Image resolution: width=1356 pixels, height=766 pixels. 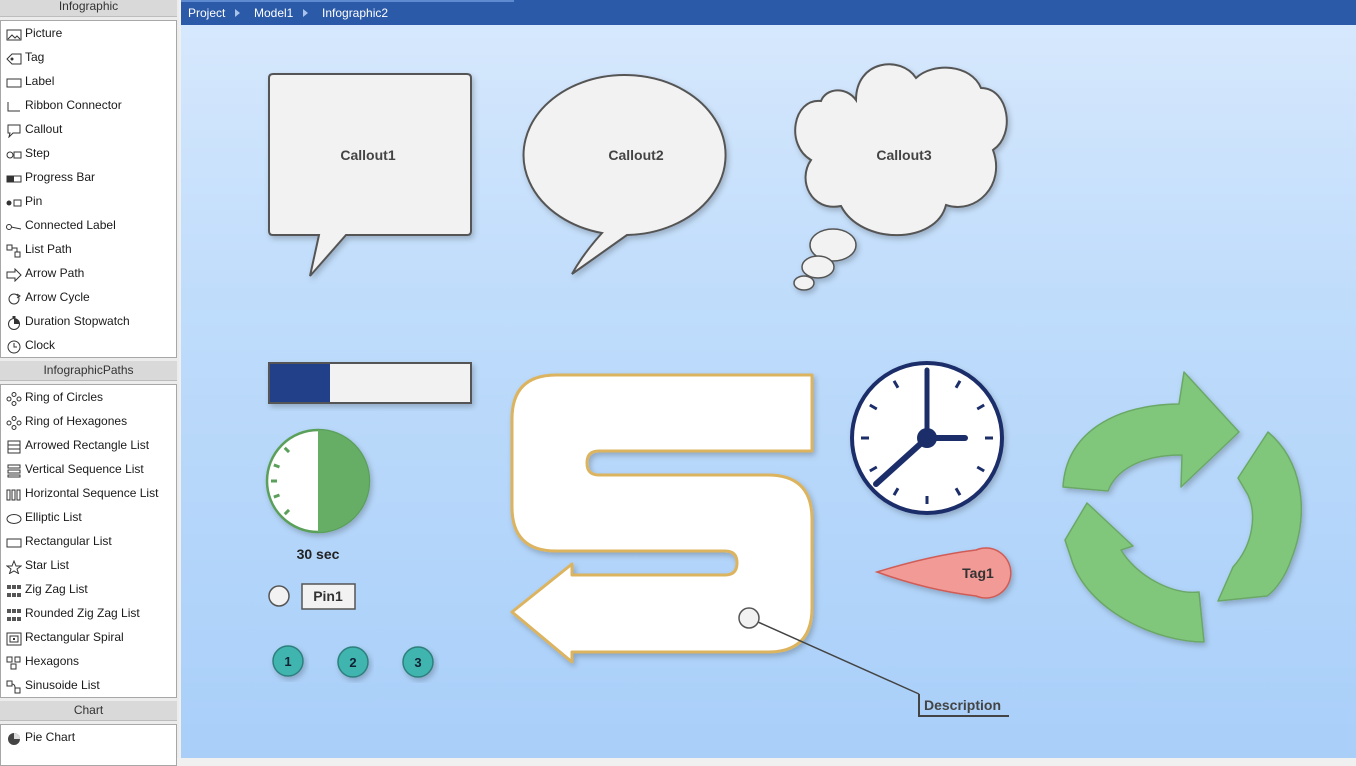 What do you see at coordinates (14, 566) in the screenshot?
I see `star-list-icon` at bounding box center [14, 566].